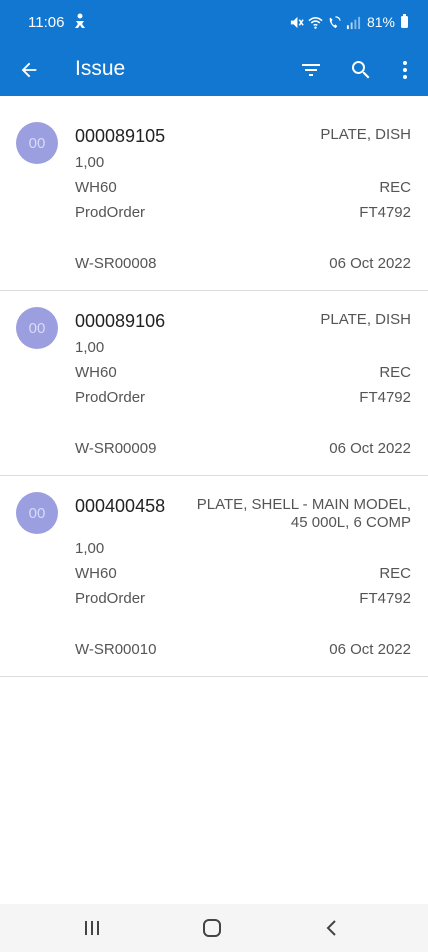 This screenshot has height=952, width=428. What do you see at coordinates (353, 22) in the screenshot?
I see `signal-icon` at bounding box center [353, 22].